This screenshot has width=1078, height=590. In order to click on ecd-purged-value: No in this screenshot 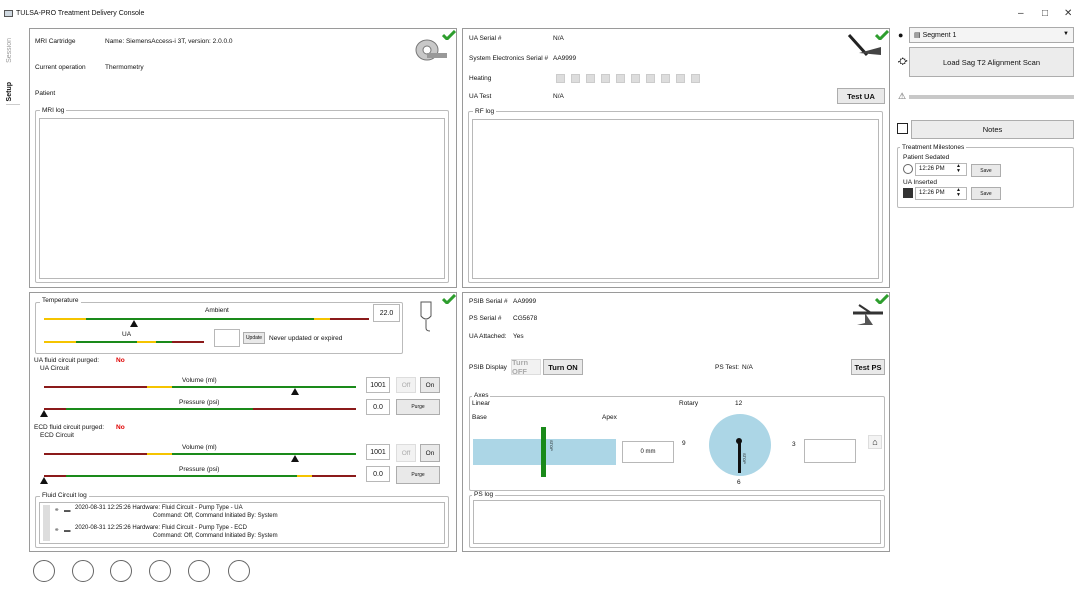, I will do `click(120, 427)`.